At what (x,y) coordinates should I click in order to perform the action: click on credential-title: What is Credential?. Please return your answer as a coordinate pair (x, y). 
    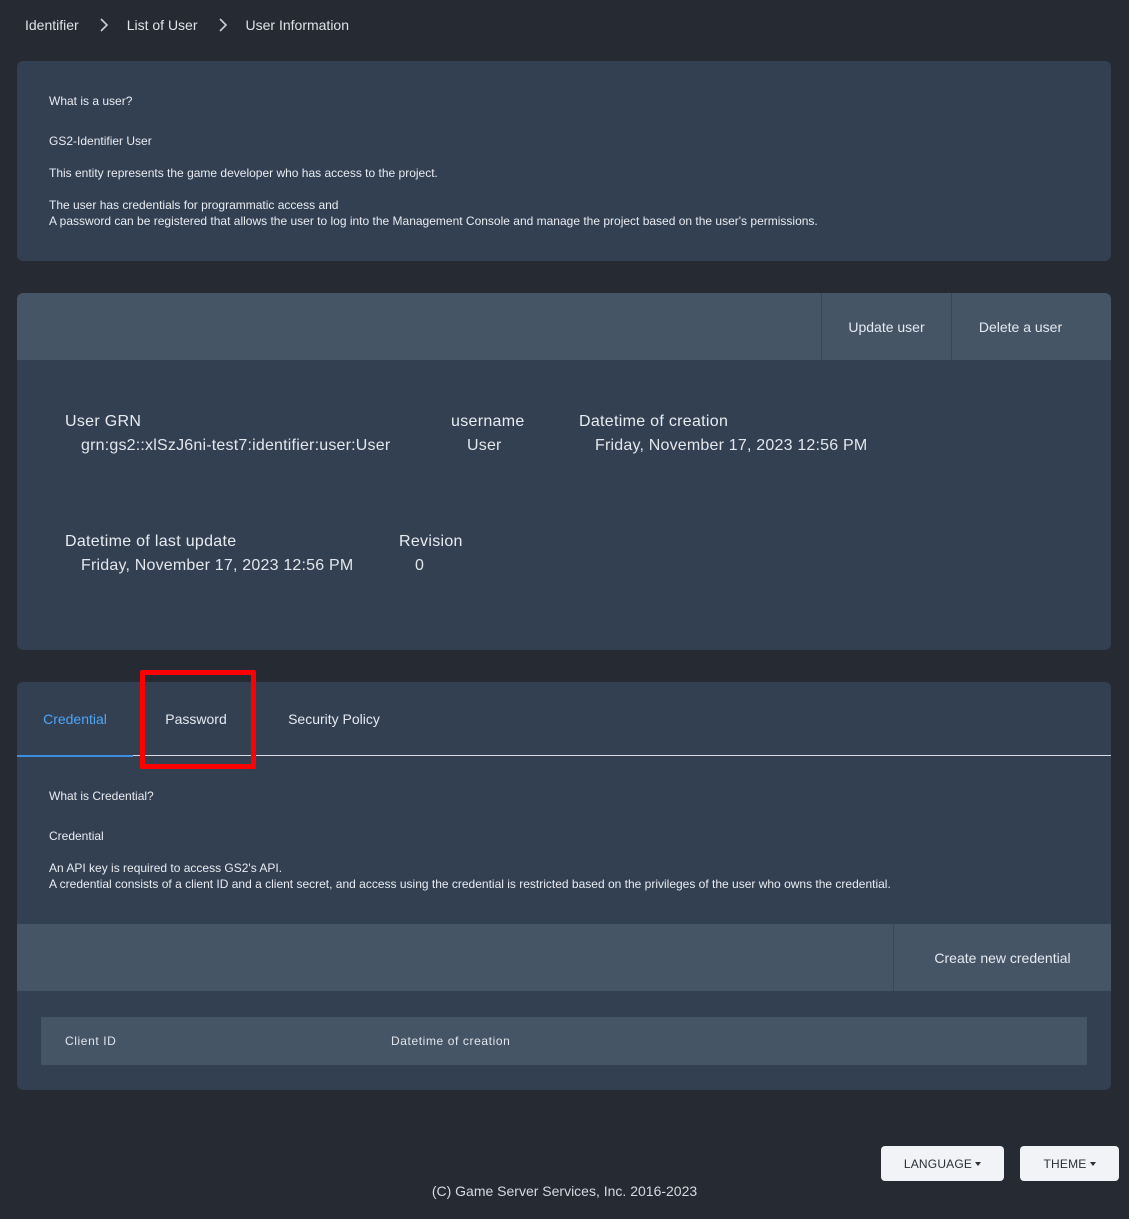
    Looking at the image, I should click on (101, 796).